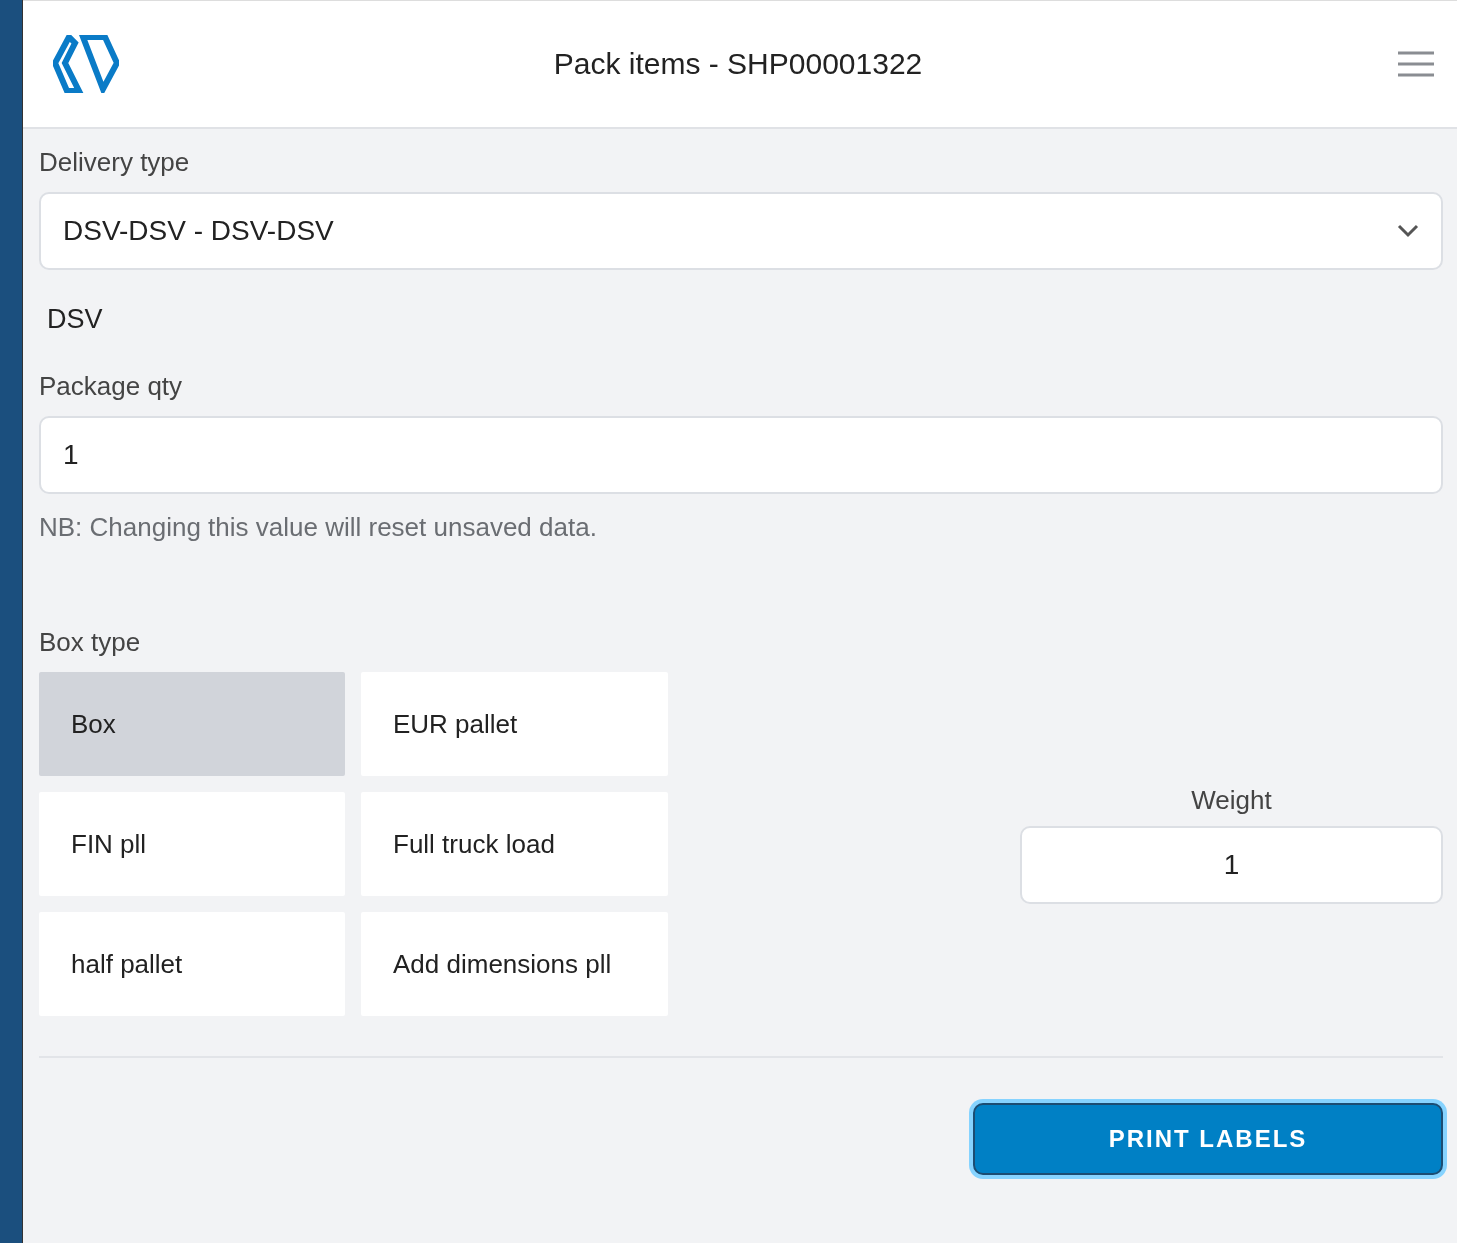 The width and height of the screenshot is (1457, 1243). I want to click on logo-icon, so click(86, 64).